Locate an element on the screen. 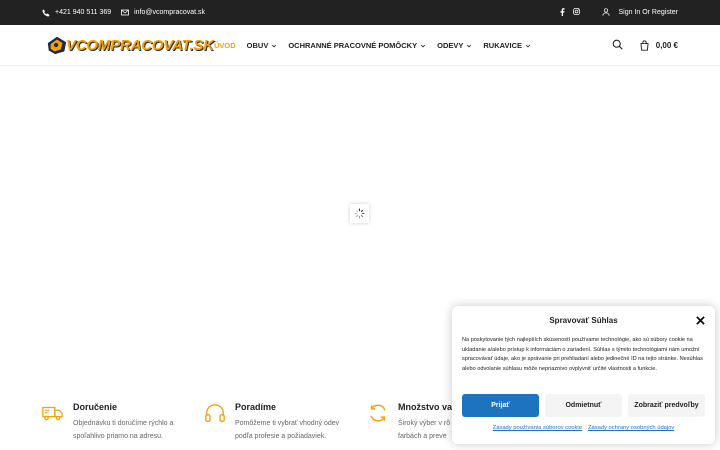 The image size is (720, 450). nav-item-uvod: ÚVOD is located at coordinates (225, 45).